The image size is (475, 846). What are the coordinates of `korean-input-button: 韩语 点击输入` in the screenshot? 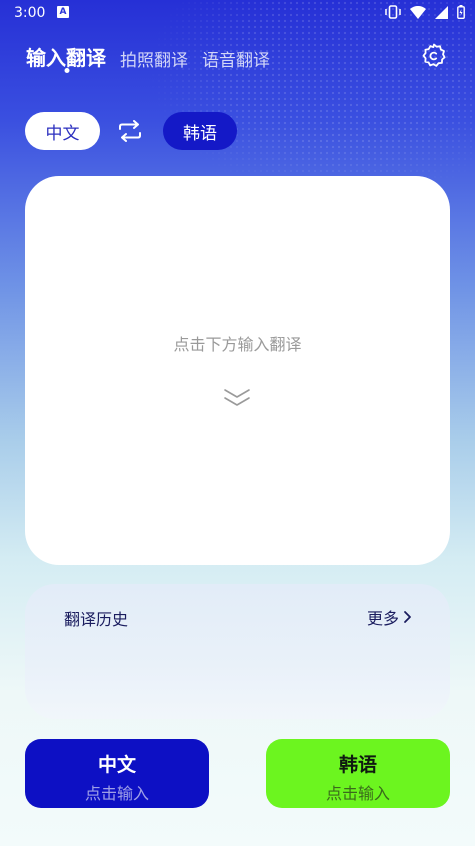 It's located at (358, 773).